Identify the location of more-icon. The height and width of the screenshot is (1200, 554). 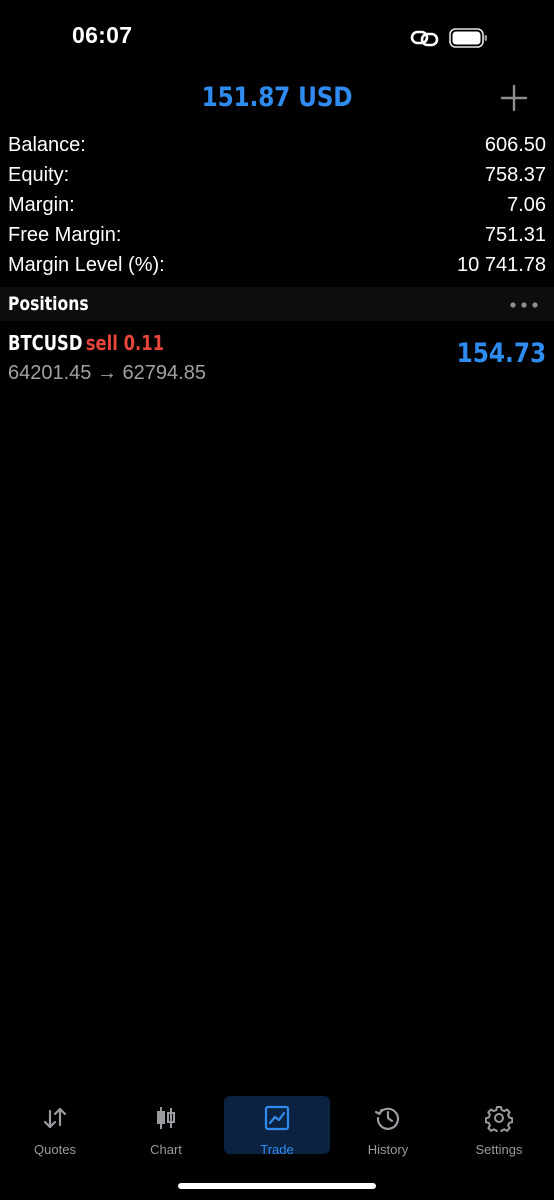
(524, 305).